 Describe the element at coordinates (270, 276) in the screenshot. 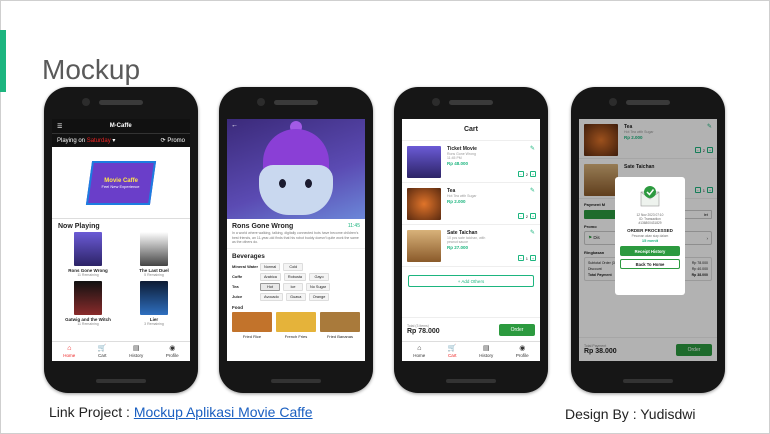

I see `option-chip: Arabica` at that location.